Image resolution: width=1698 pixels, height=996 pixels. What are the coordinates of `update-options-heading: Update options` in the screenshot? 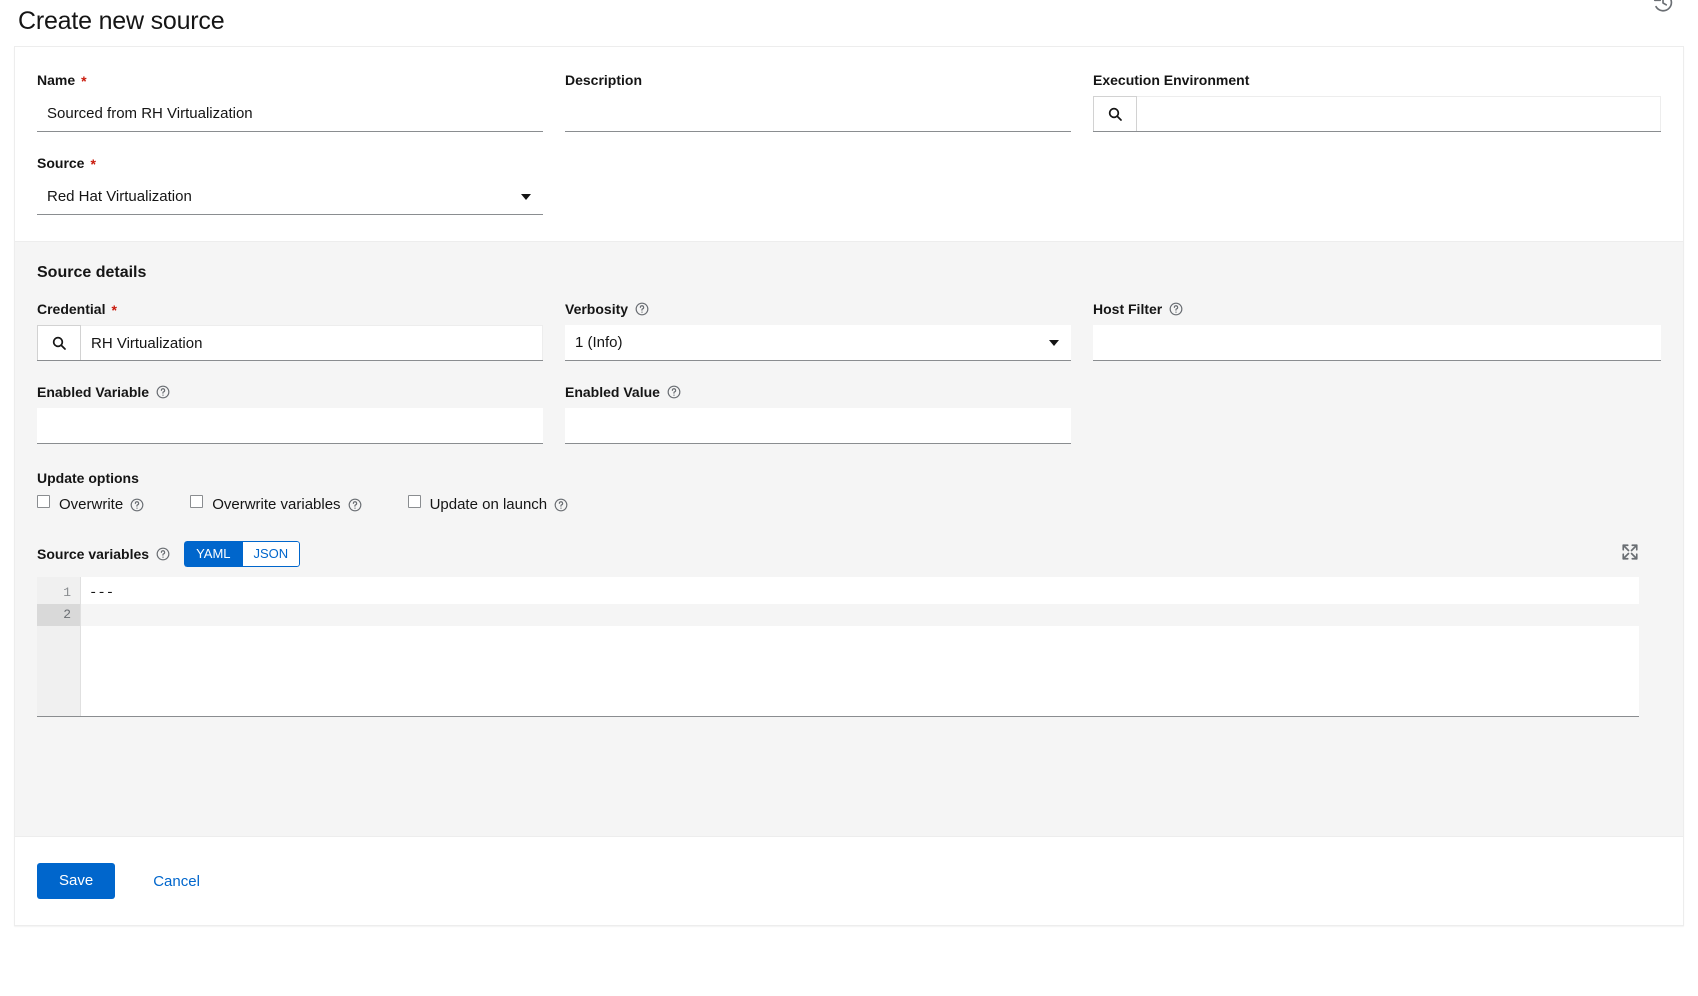 It's located at (88, 478).